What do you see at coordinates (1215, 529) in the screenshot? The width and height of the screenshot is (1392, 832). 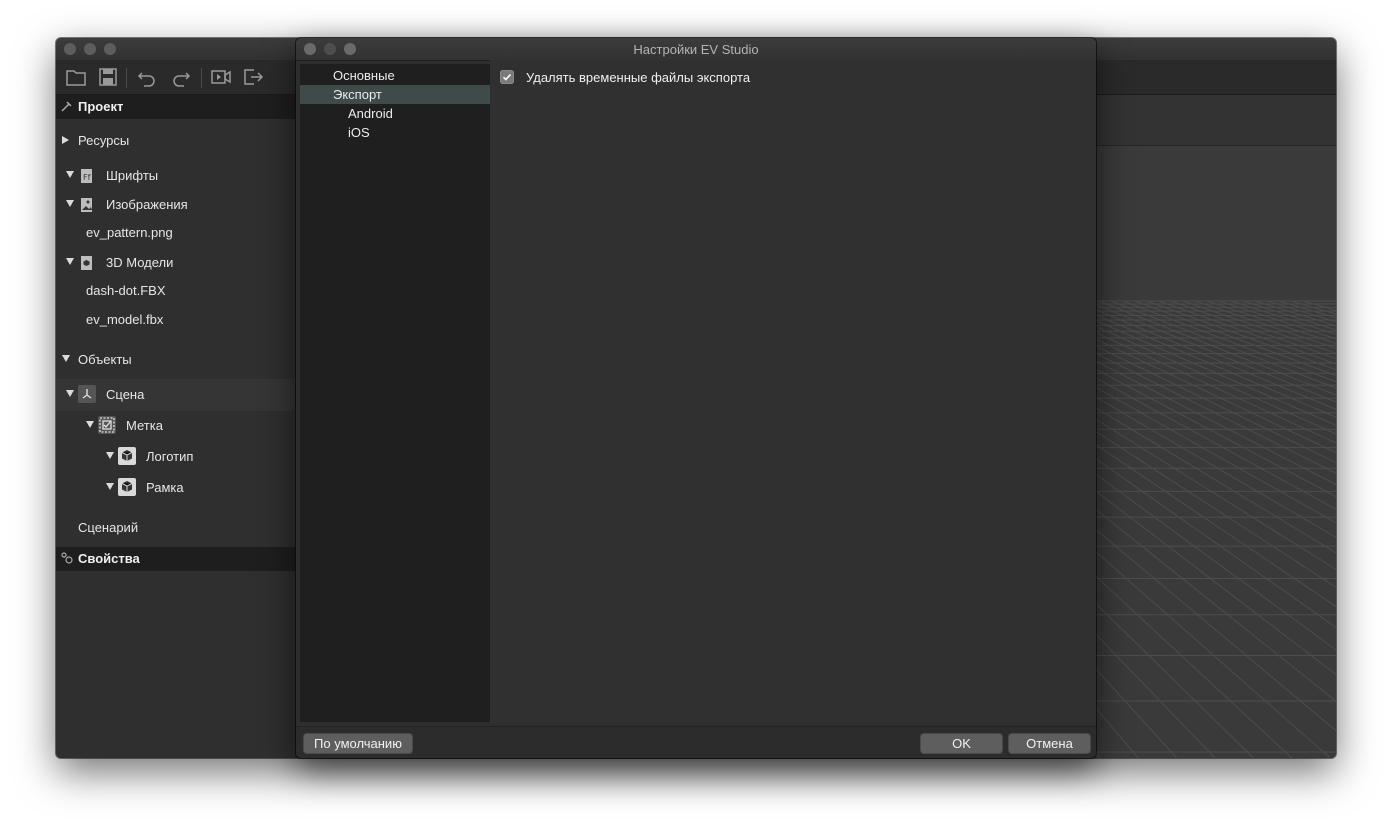 I see `ground-grid` at bounding box center [1215, 529].